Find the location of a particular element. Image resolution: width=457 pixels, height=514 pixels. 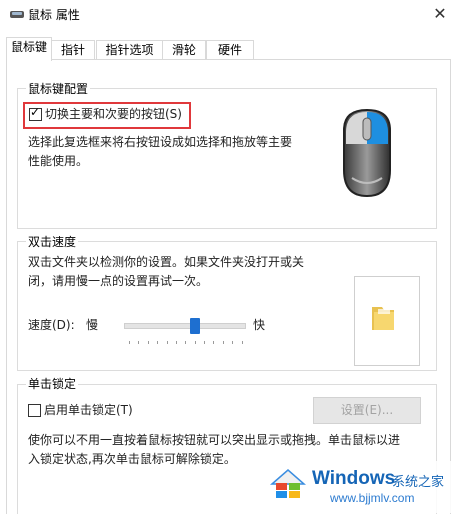

button-config-title: 鼠标键配置 is located at coordinates (58, 88).